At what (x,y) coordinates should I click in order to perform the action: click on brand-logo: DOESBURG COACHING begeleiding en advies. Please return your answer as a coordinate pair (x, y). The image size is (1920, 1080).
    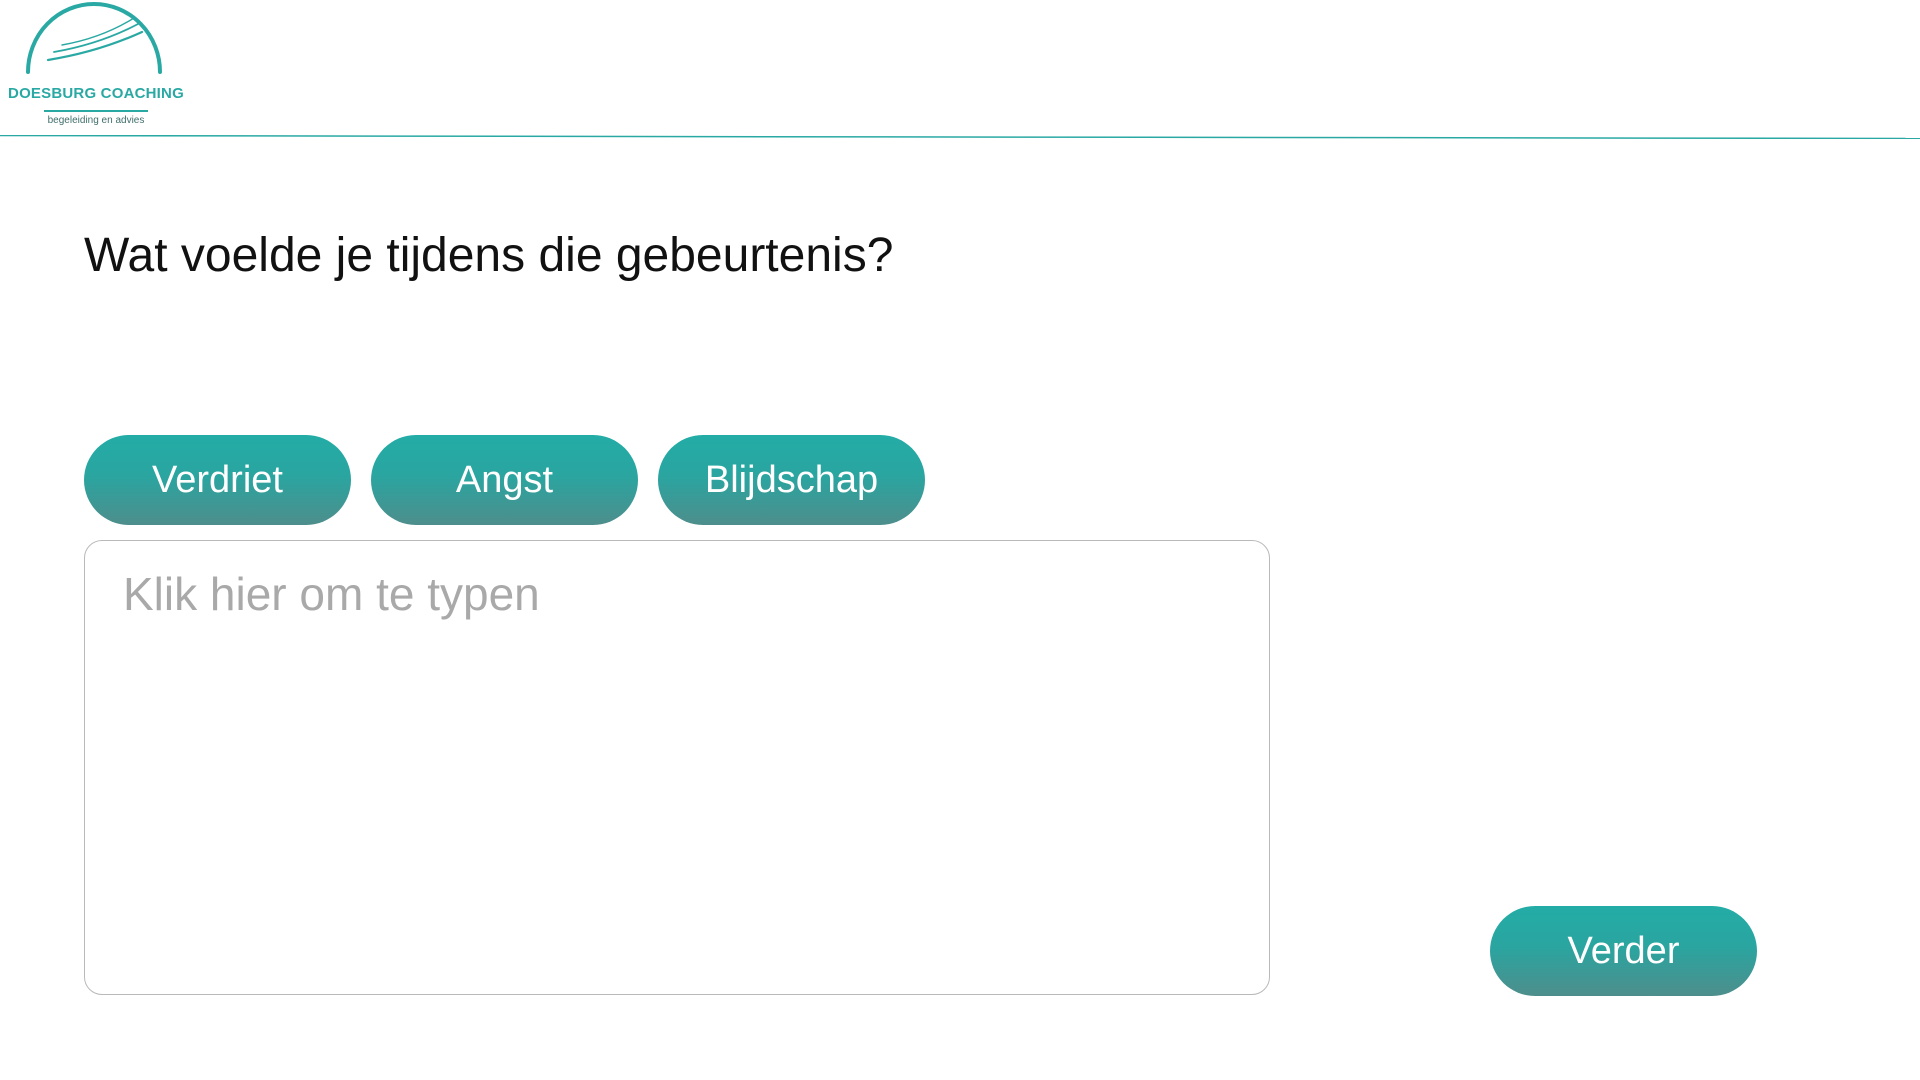
    Looking at the image, I should click on (96, 66).